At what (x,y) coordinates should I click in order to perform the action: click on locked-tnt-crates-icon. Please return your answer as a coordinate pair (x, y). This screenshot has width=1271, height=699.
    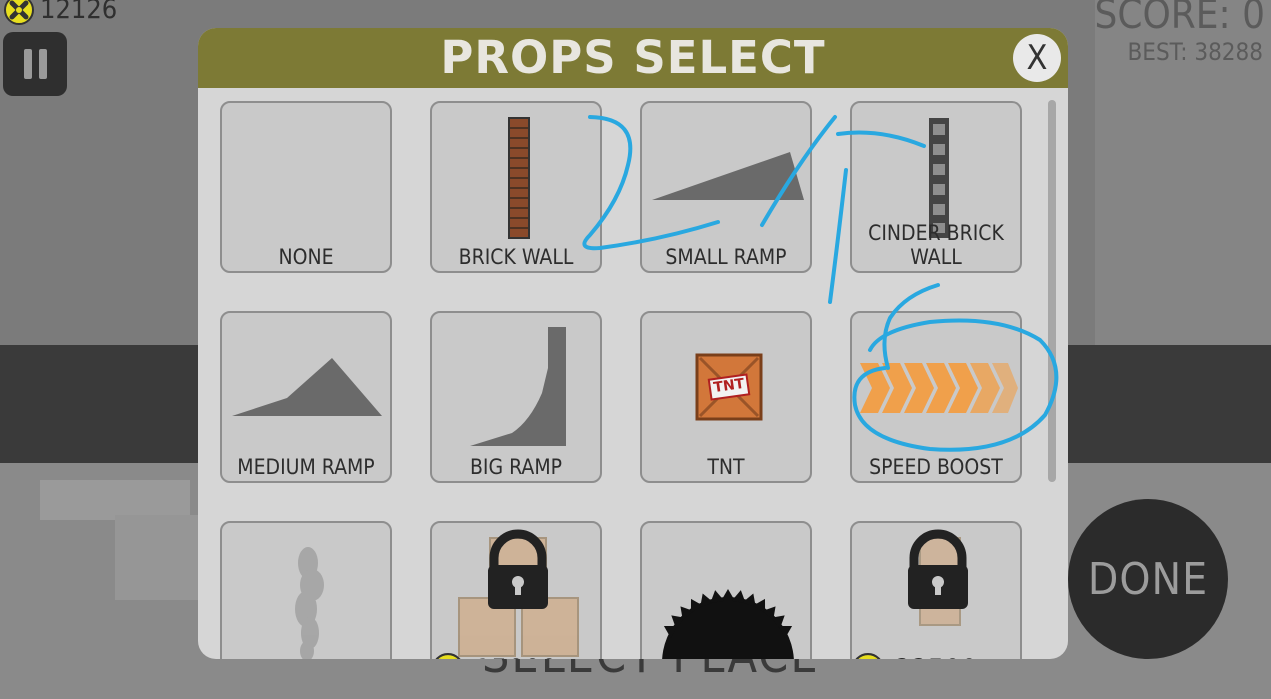
    Looking at the image, I should click on (518, 593).